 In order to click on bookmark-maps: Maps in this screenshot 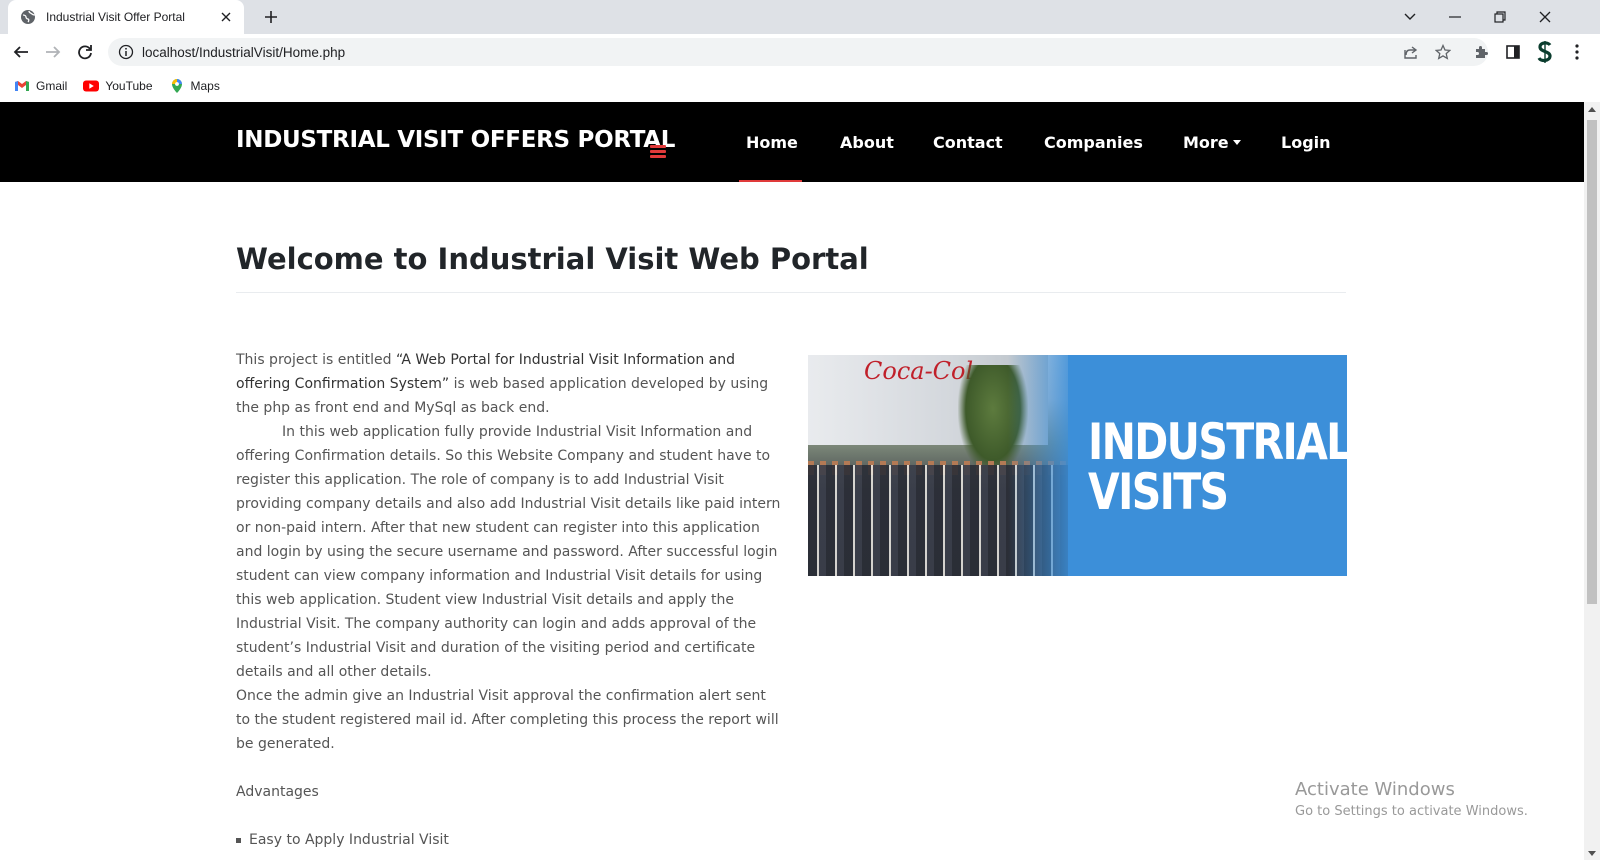, I will do `click(194, 86)`.